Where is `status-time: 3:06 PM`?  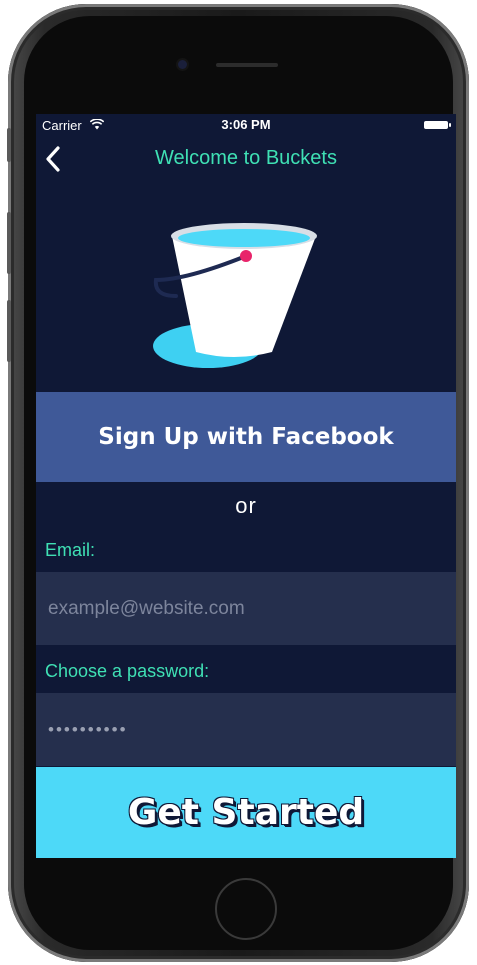 status-time: 3:06 PM is located at coordinates (246, 124).